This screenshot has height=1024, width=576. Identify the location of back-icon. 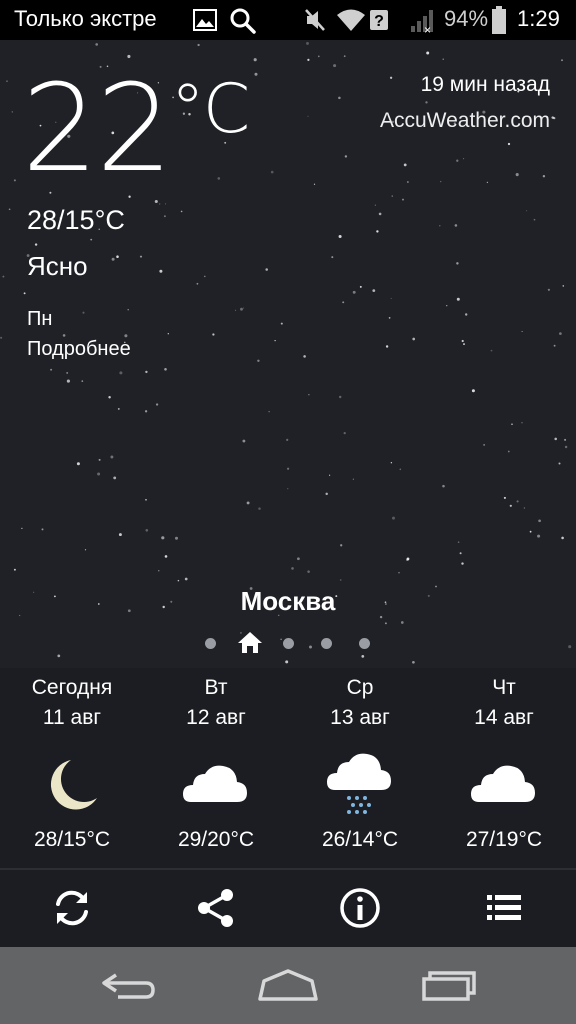
(128, 986).